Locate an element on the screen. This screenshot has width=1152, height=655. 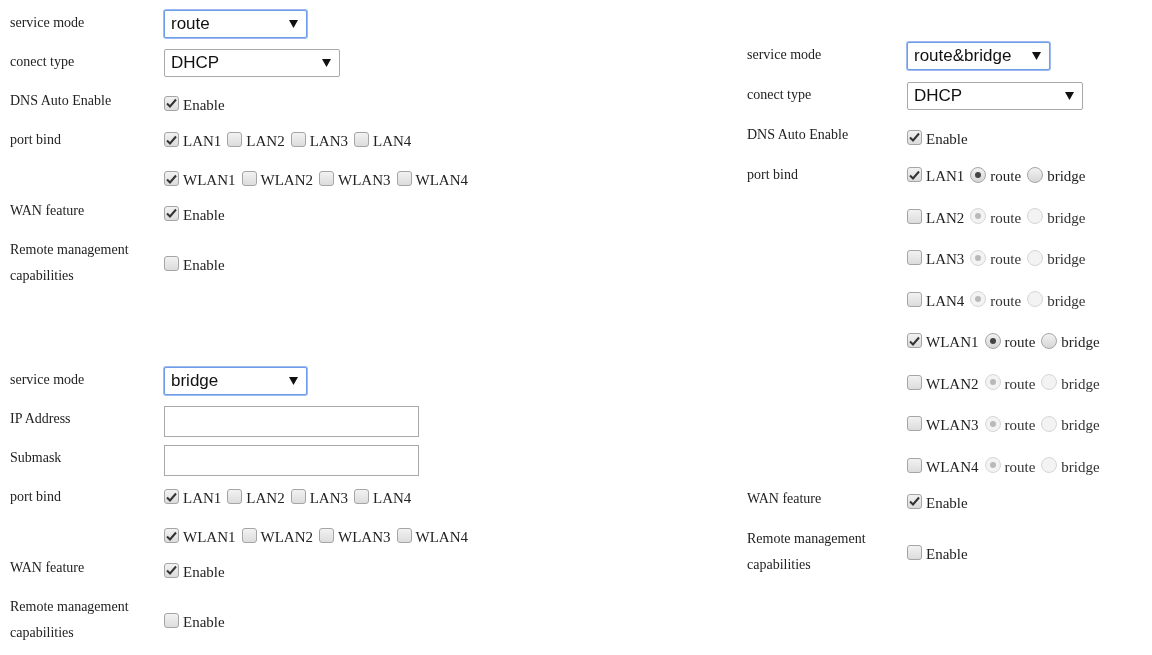
dropdown: bridge is located at coordinates (235, 381).